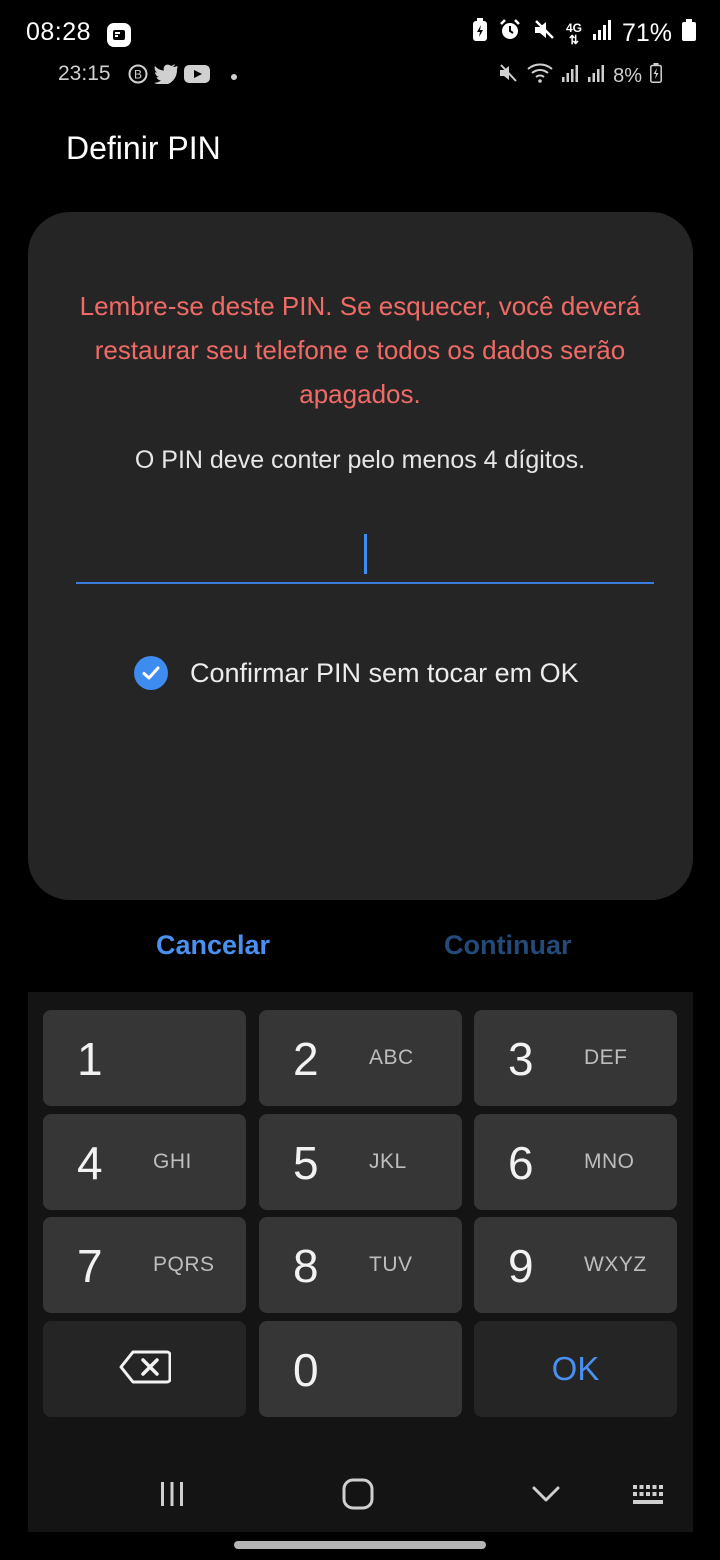 Image resolution: width=720 pixels, height=1560 pixels. I want to click on key-digit: 4, so click(90, 1163).